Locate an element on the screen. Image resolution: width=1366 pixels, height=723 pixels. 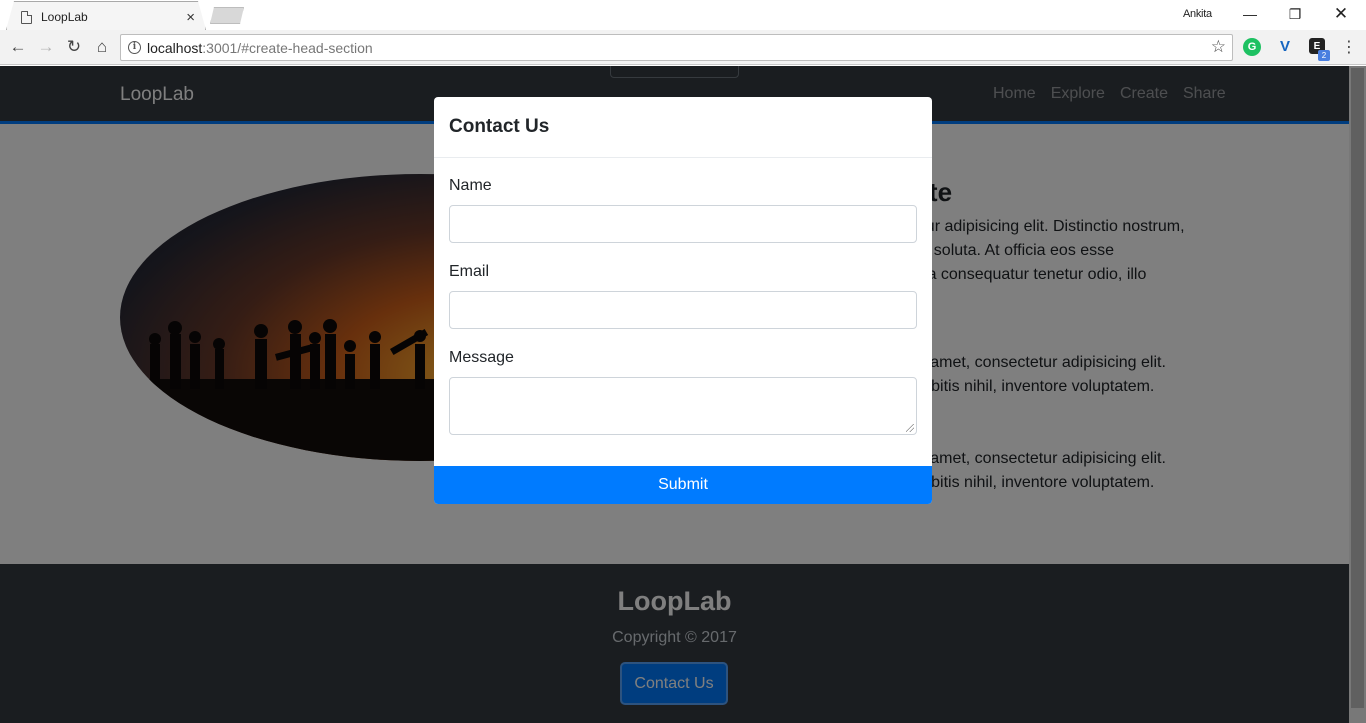
tab-close-icon: × is located at coordinates (190, 17).